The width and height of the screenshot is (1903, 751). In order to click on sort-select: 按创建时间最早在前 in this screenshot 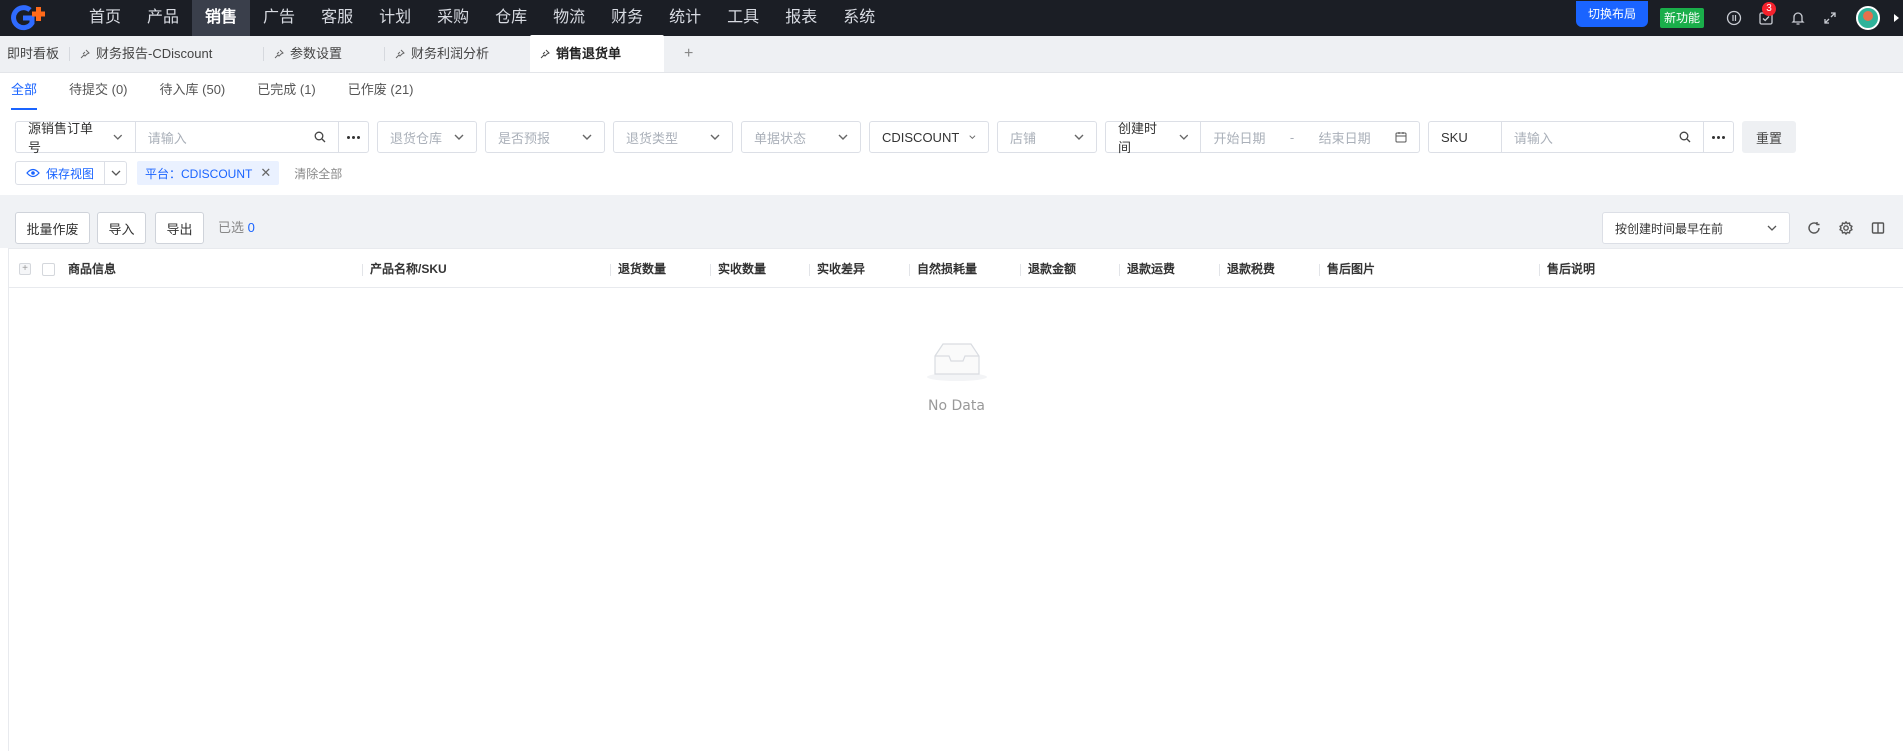, I will do `click(1696, 228)`.